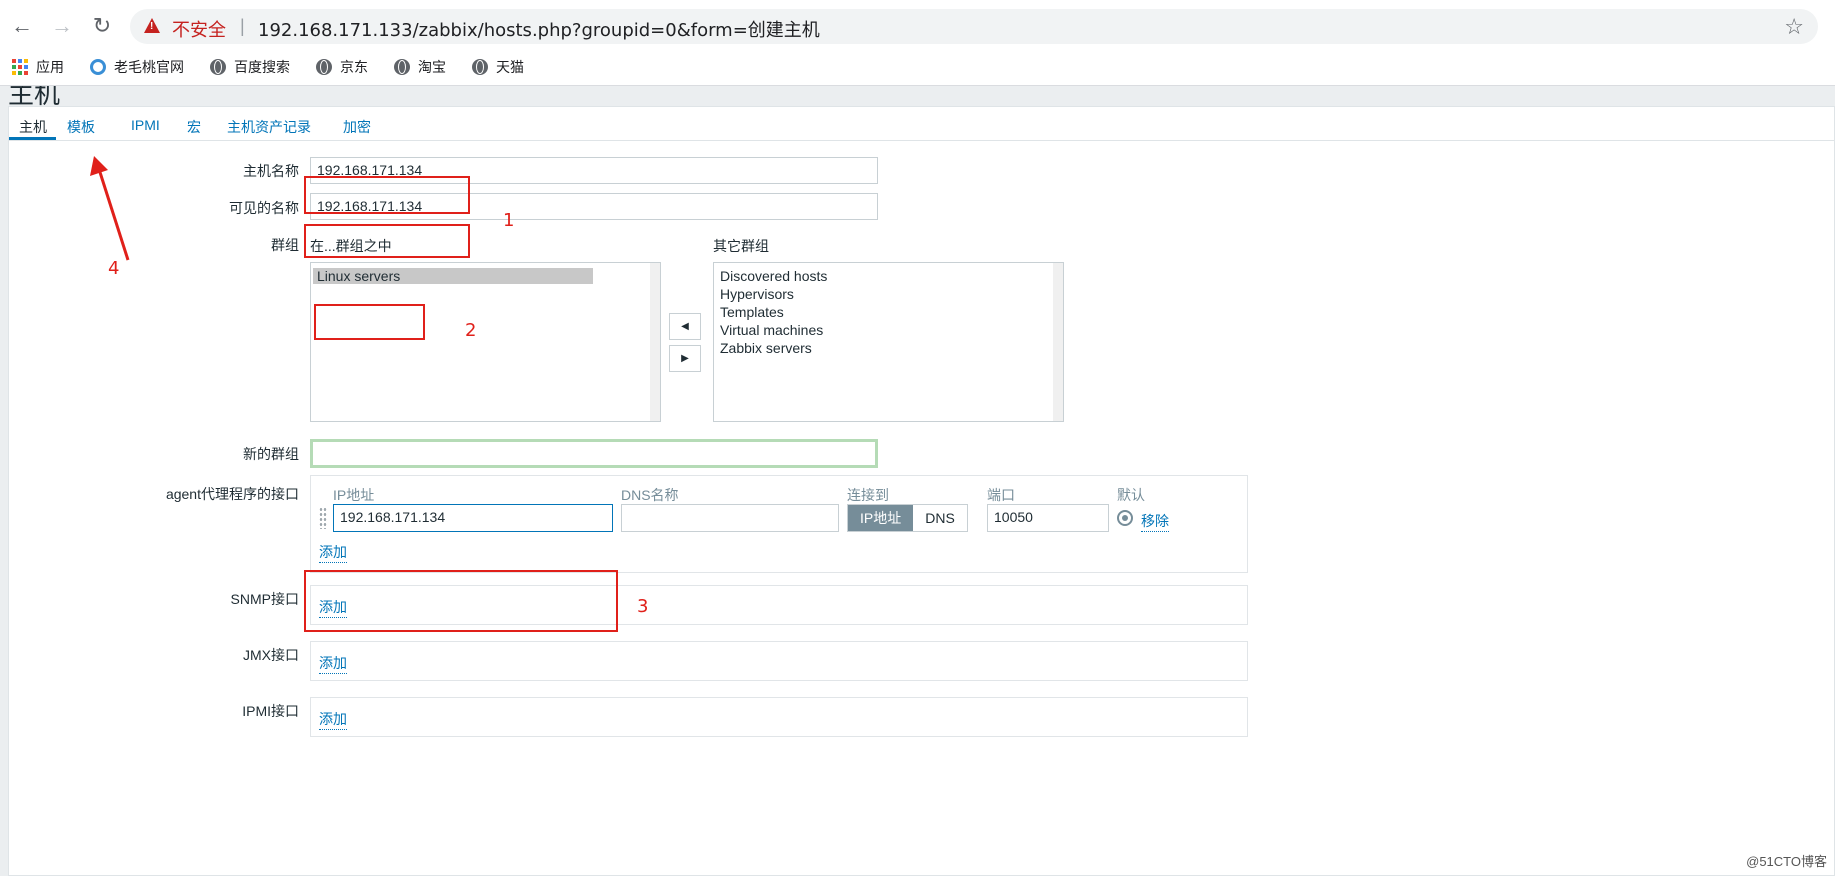 The height and width of the screenshot is (876, 1835). Describe the element at coordinates (50, 67) in the screenshot. I see `bookmark-label: 应用` at that location.